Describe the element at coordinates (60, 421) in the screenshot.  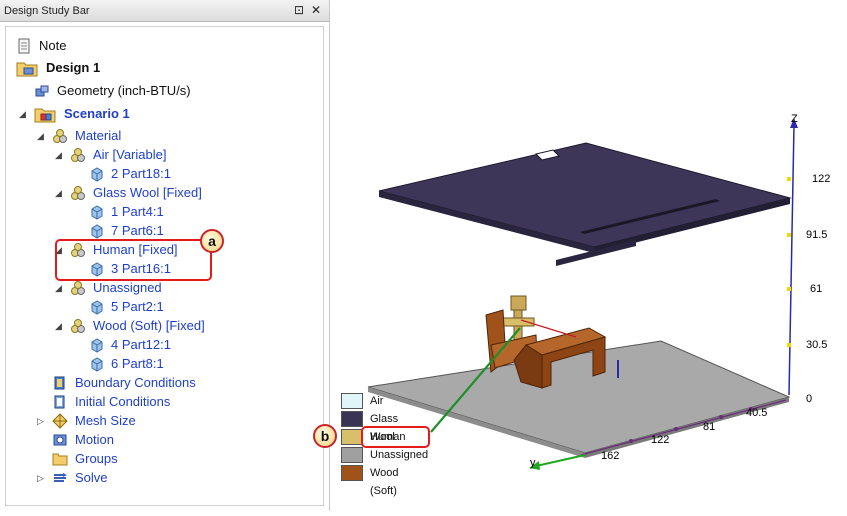
I see `mesh-icon` at that location.